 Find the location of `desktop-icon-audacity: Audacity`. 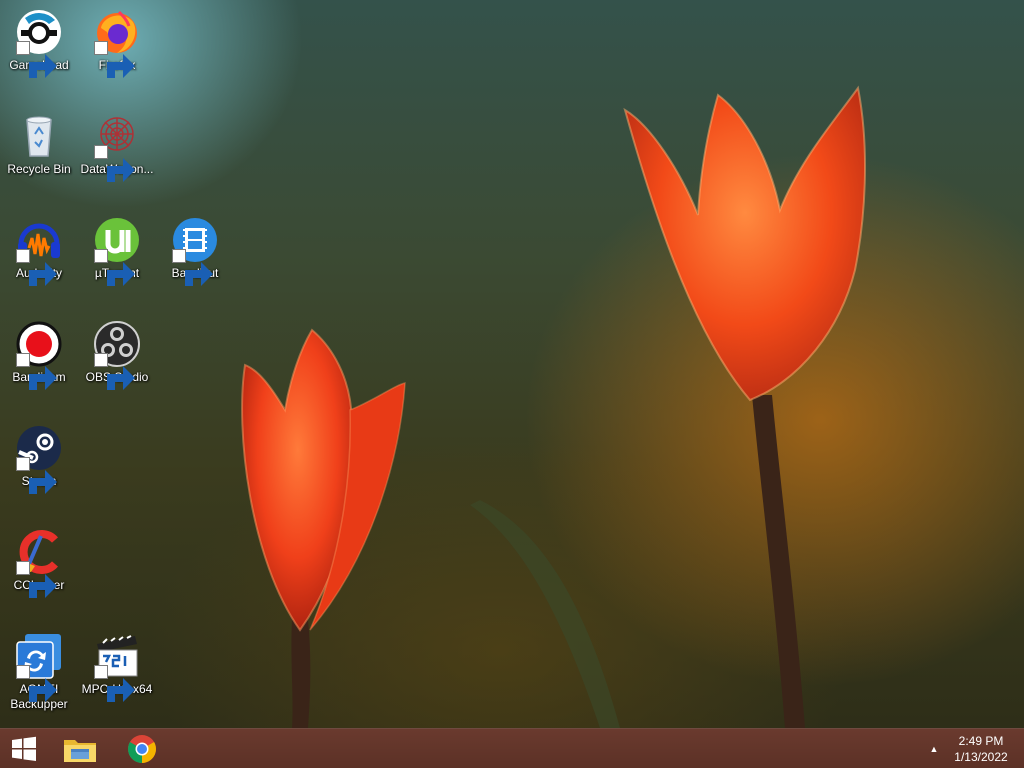

desktop-icon-audacity: Audacity is located at coordinates (39, 251).